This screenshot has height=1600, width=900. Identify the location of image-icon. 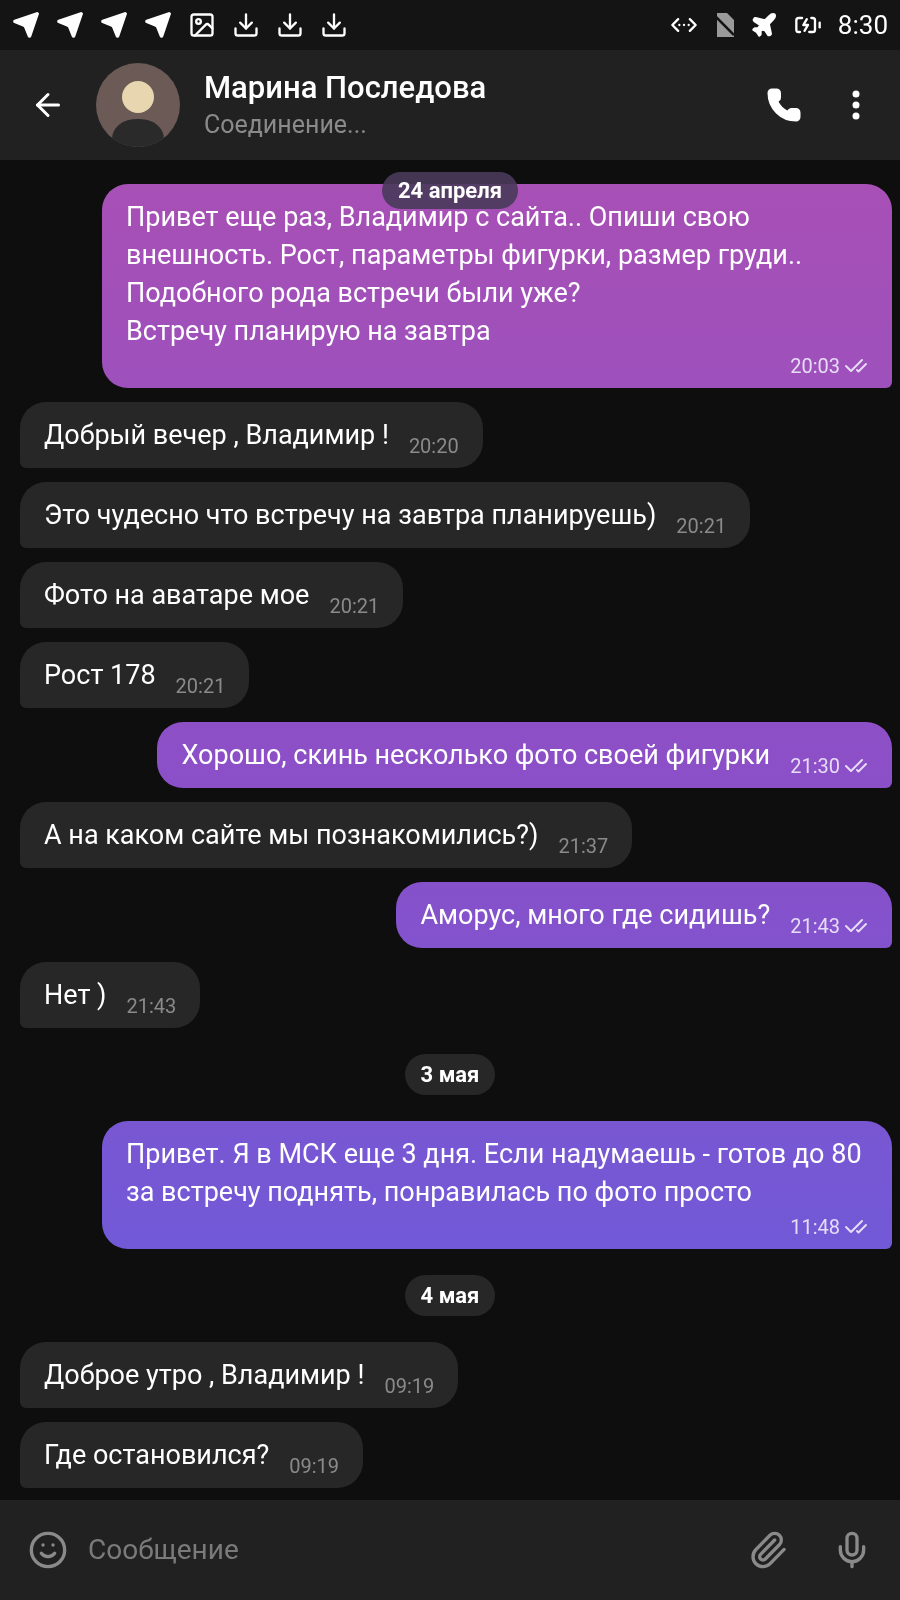
(202, 25).